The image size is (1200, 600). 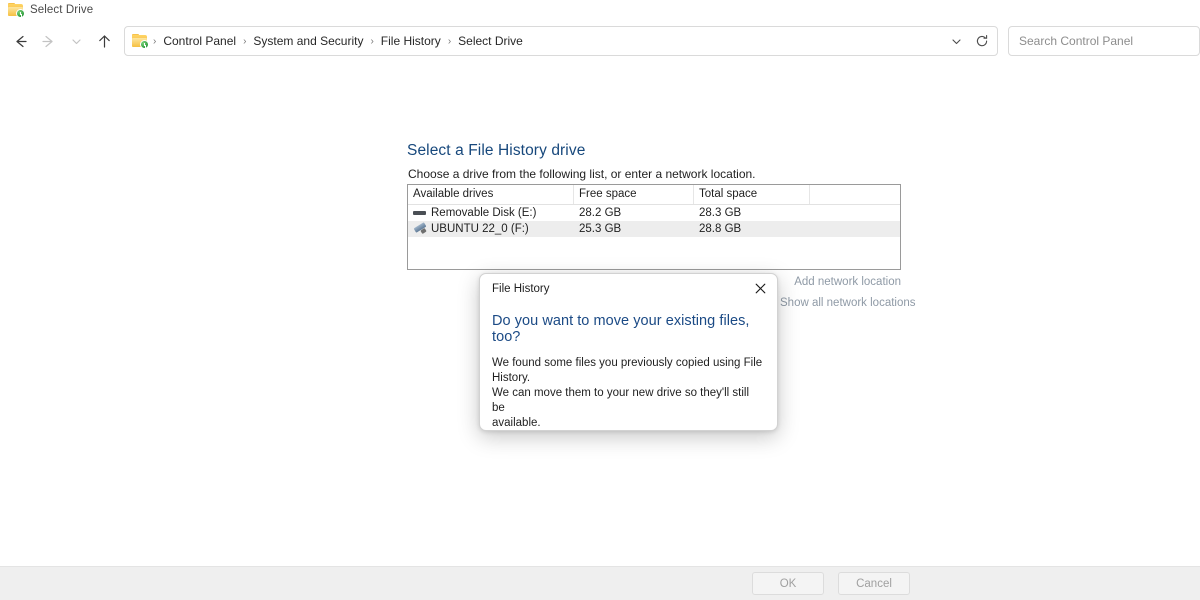 What do you see at coordinates (600, 10) in the screenshot?
I see `window-title-bar: Select Drive` at bounding box center [600, 10].